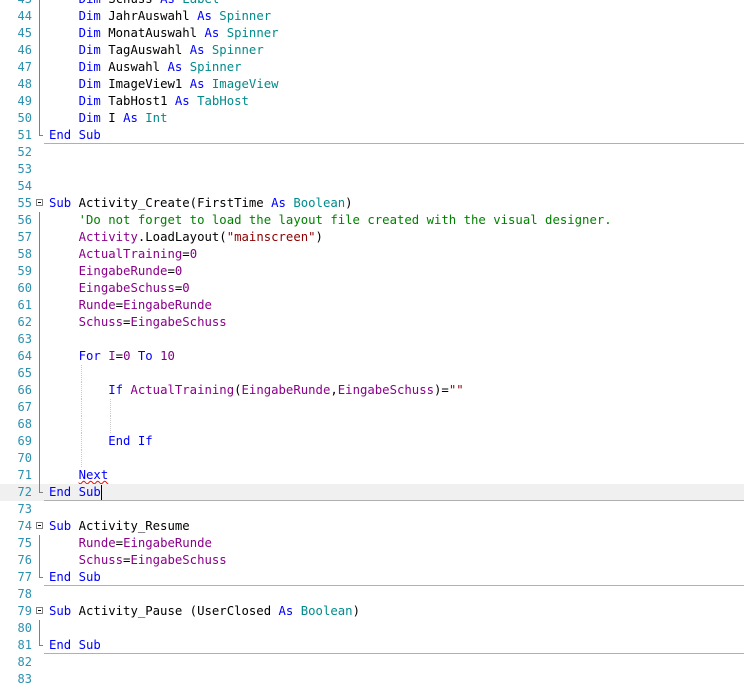 The width and height of the screenshot is (744, 688). I want to click on code-text: Dim I As Int, so click(108, 118).